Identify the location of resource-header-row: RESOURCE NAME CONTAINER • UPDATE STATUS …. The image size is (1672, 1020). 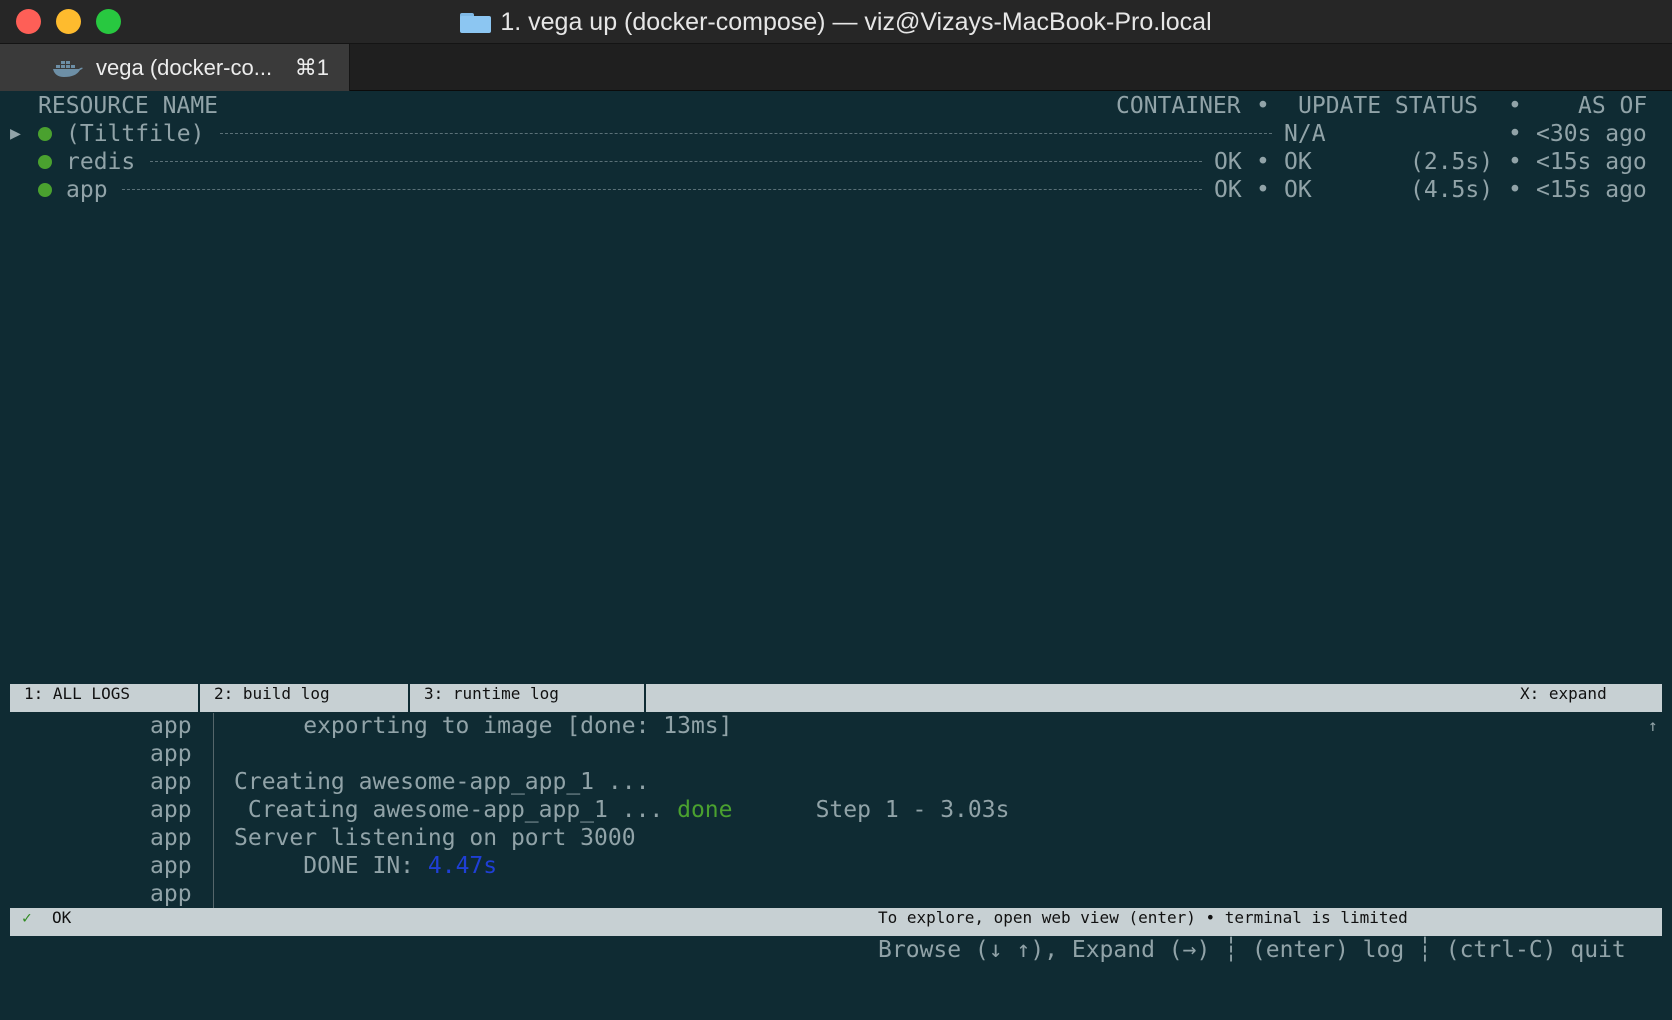
(836, 106).